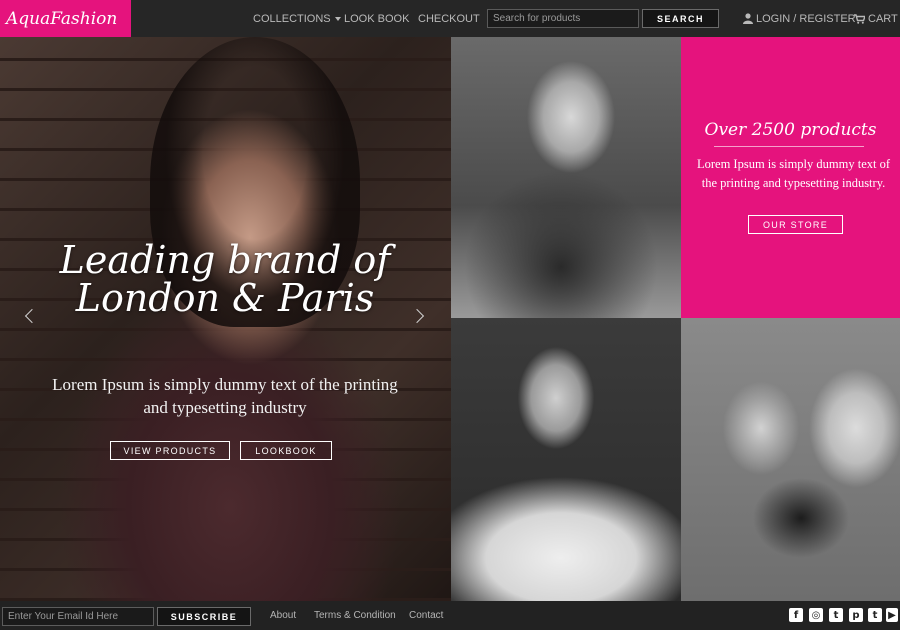 The width and height of the screenshot is (900, 630). Describe the element at coordinates (892, 615) in the screenshot. I see `youtube-icon: ▶` at that location.